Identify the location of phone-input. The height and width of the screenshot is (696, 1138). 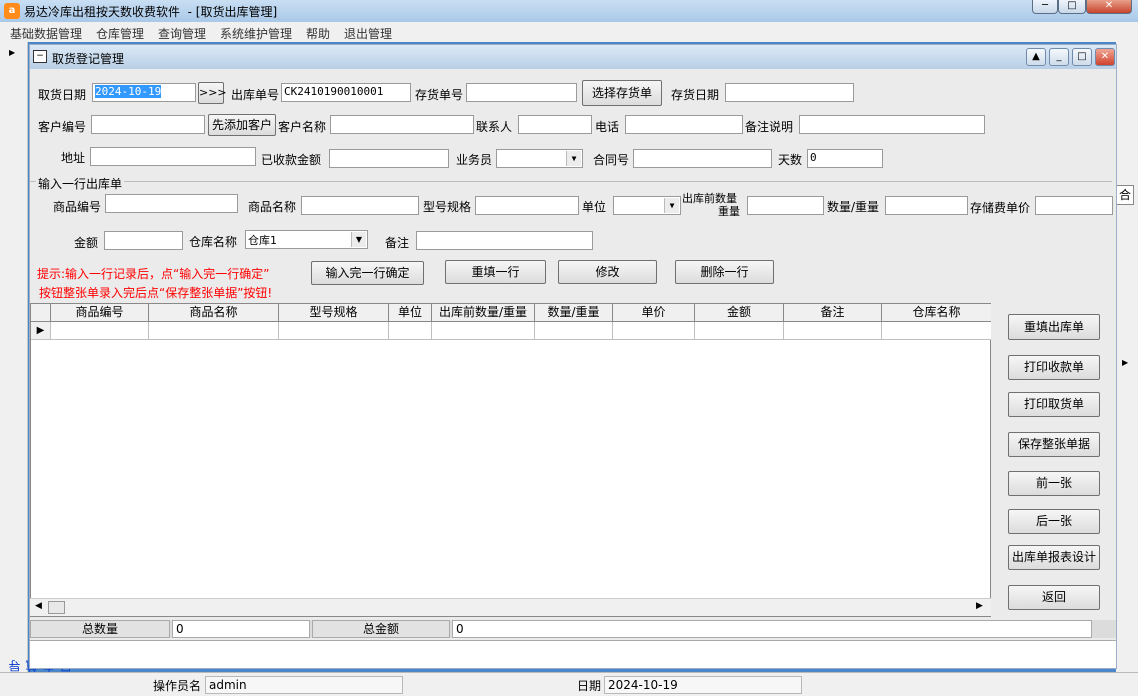
(684, 124).